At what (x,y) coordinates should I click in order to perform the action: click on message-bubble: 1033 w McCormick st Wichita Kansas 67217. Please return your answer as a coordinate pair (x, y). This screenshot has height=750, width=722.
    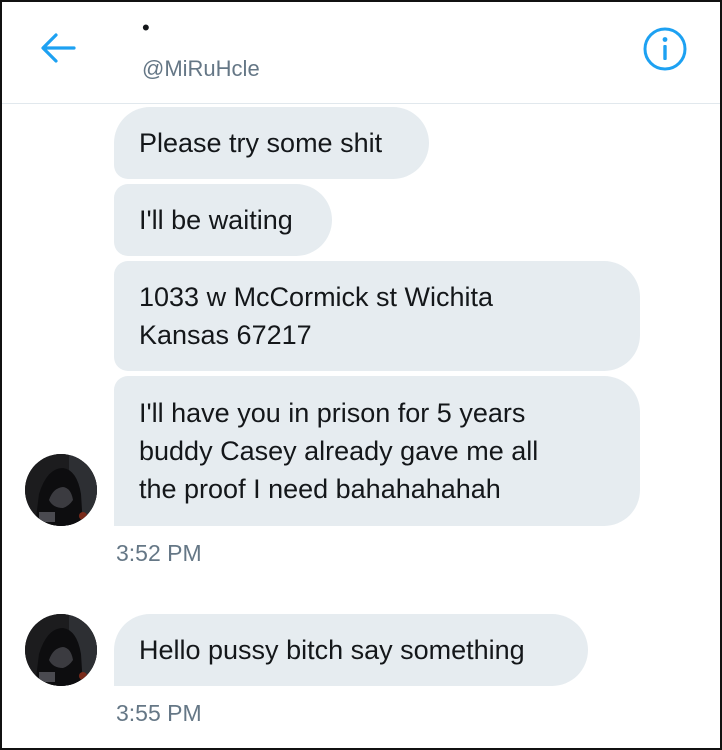
    Looking at the image, I should click on (377, 316).